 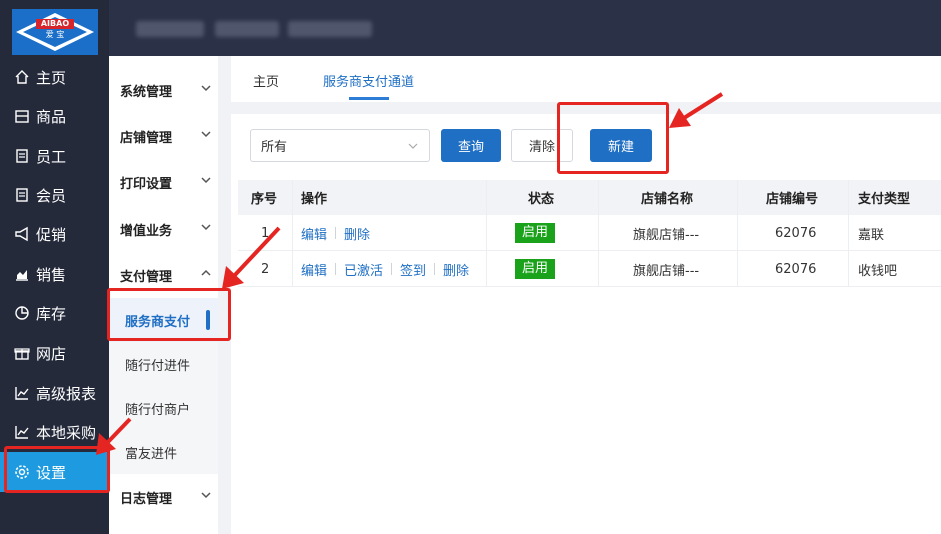 What do you see at coordinates (274, 147) in the screenshot?
I see `status-select-value: 所有` at bounding box center [274, 147].